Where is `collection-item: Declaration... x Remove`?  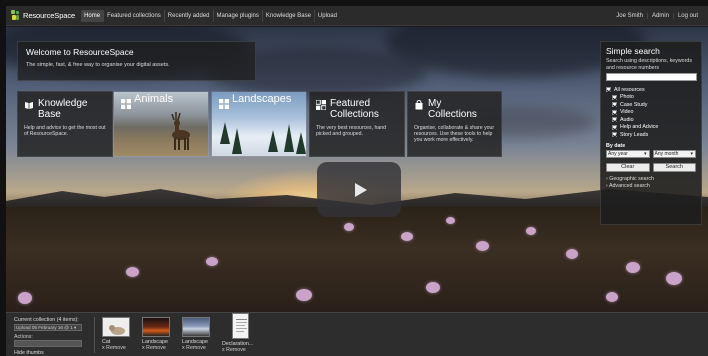
collection-item: Declaration... x Remove is located at coordinates (242, 333).